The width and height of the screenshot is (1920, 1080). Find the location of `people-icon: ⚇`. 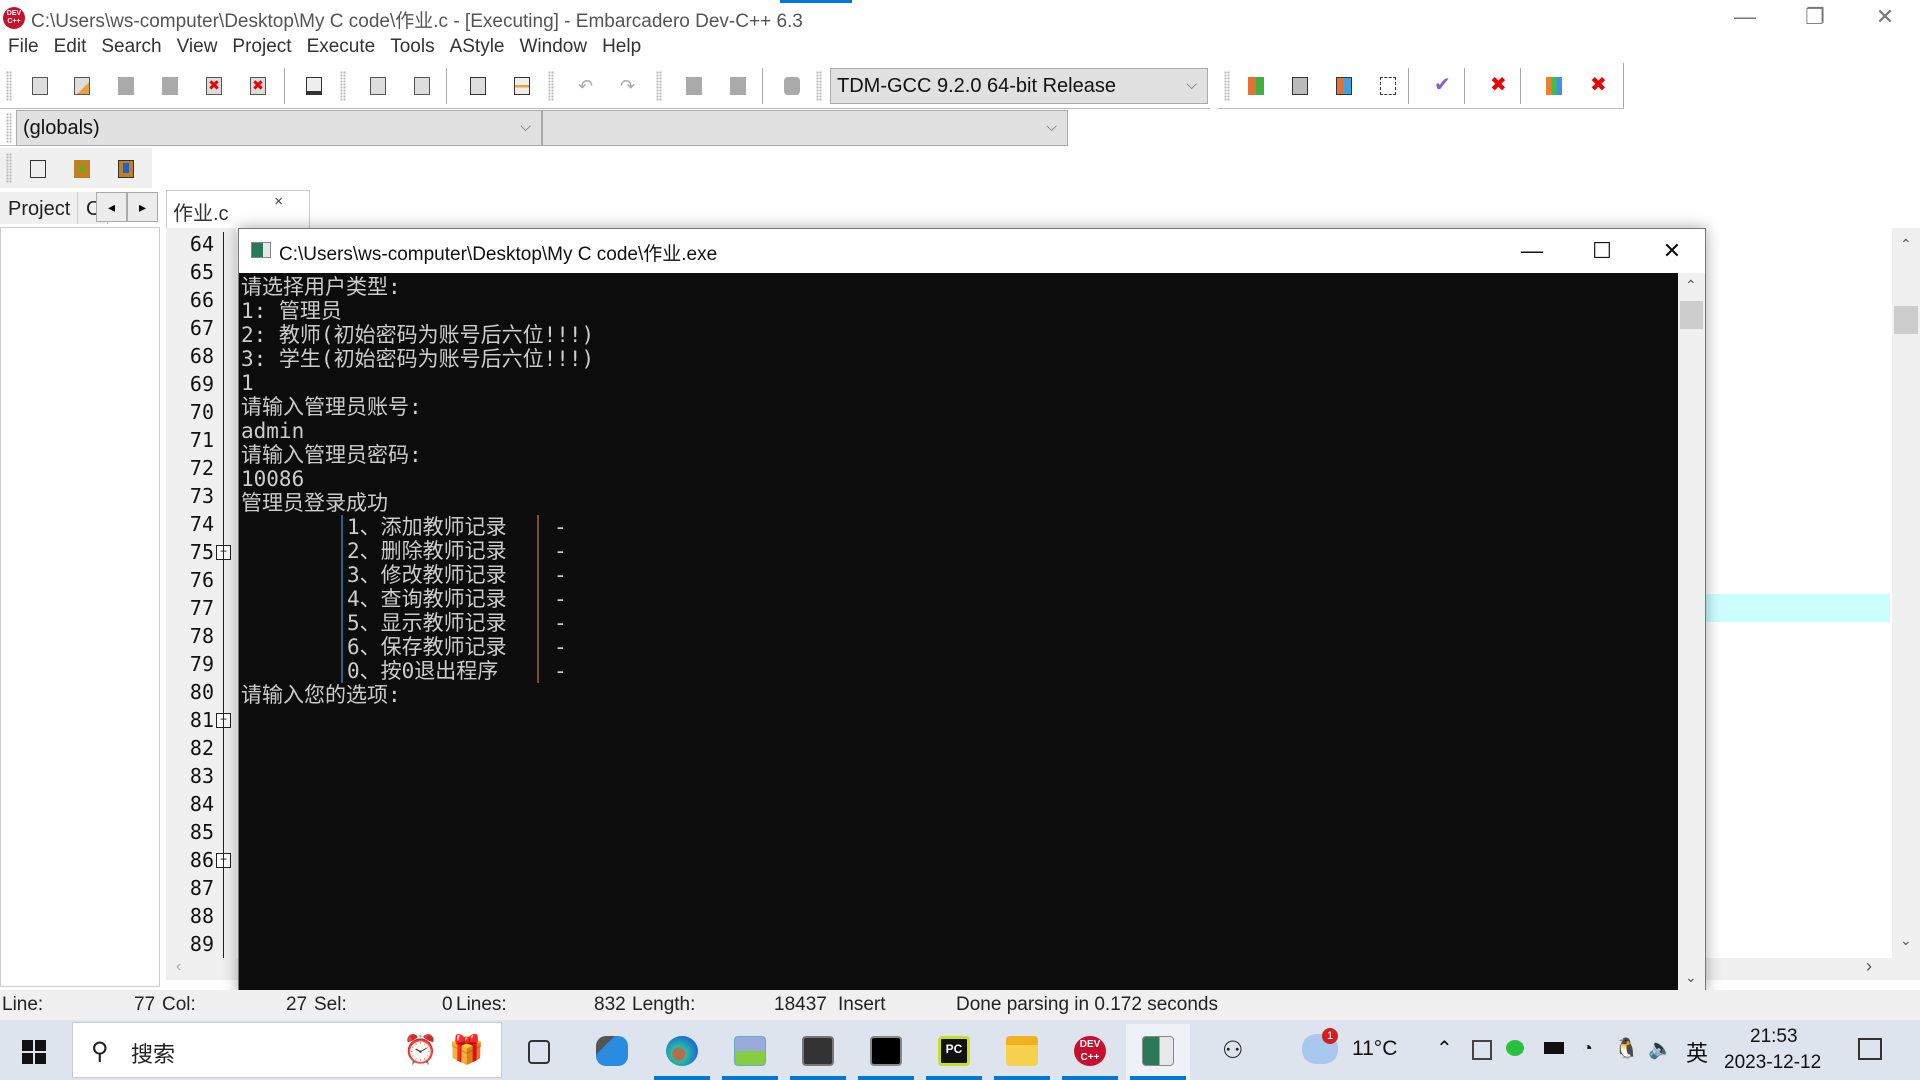

people-icon: ⚇ is located at coordinates (1233, 1050).